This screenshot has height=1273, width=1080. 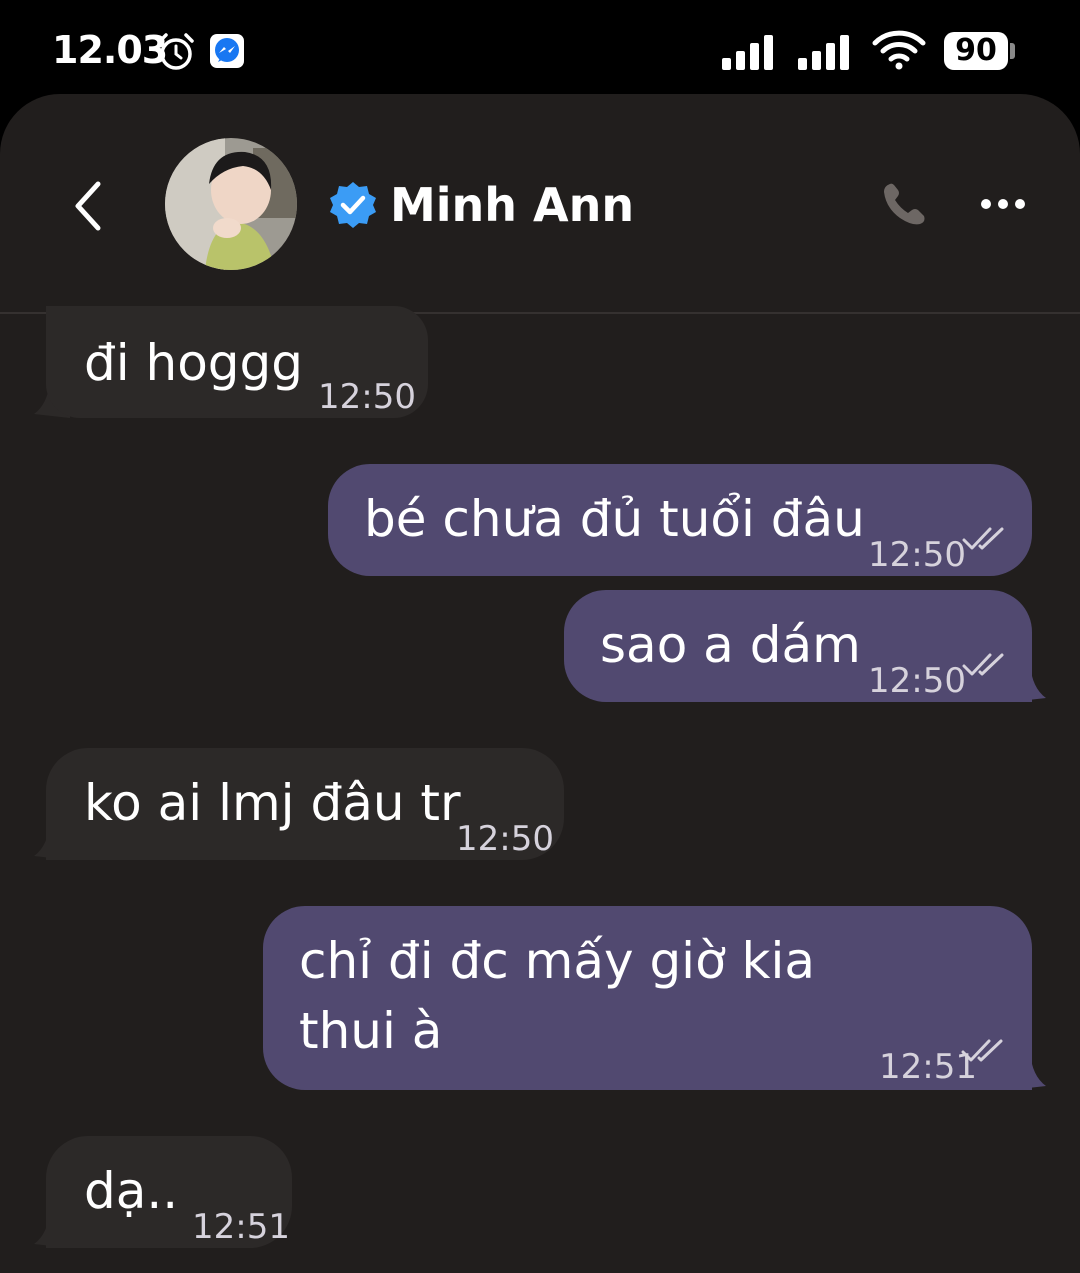 What do you see at coordinates (730, 645) in the screenshot?
I see `message-text: sao a dám` at bounding box center [730, 645].